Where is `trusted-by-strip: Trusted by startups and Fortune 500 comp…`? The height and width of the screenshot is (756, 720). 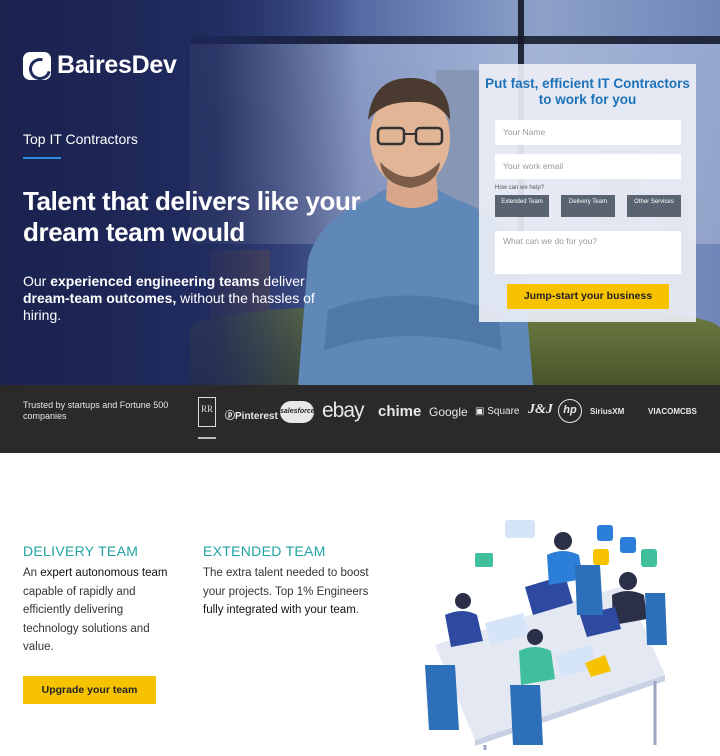 trusted-by-strip: Trusted by startups and Fortune 500 comp… is located at coordinates (360, 419).